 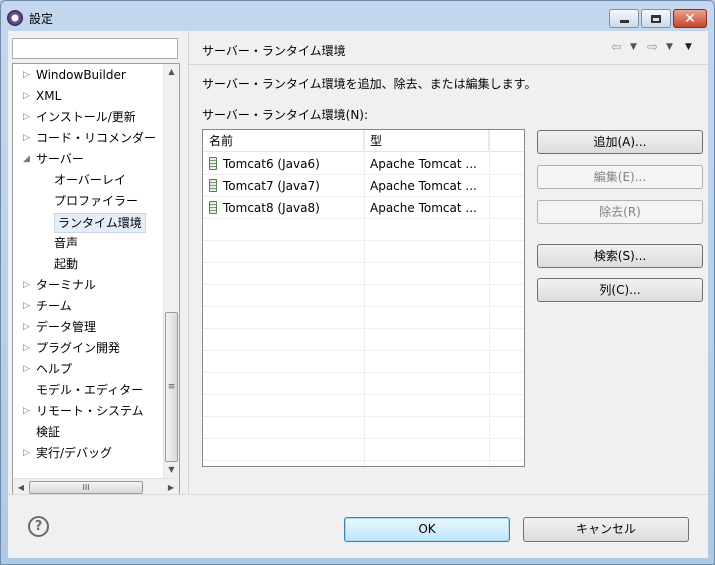 I want to click on tree-item-label: 検証, so click(x=48, y=432).